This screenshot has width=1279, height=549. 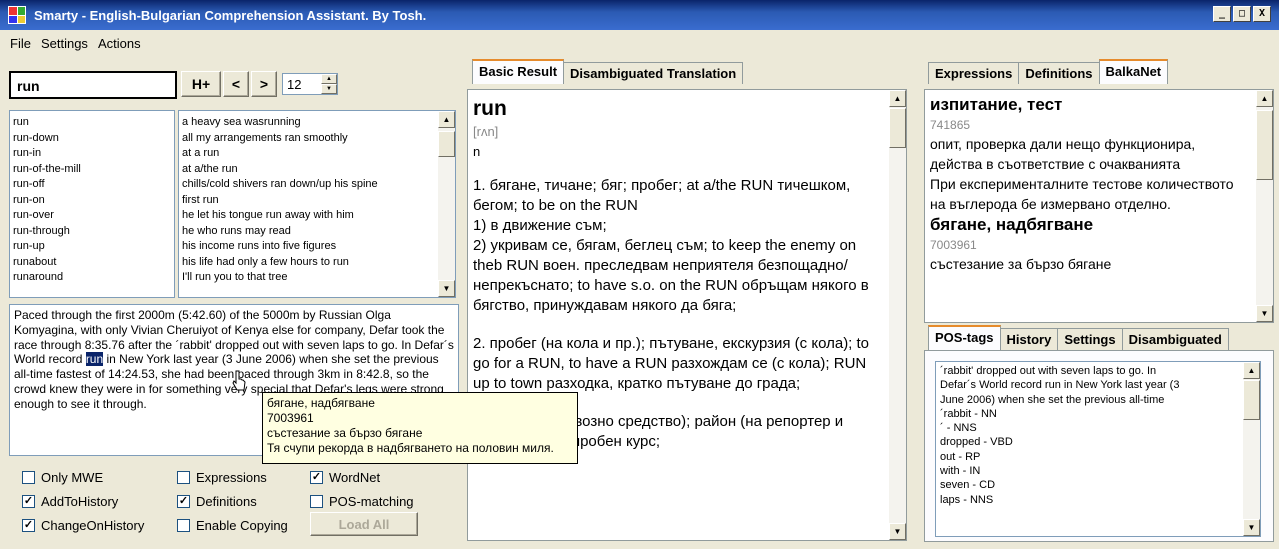 I want to click on list-item: seven - CD, so click(x=1098, y=485).